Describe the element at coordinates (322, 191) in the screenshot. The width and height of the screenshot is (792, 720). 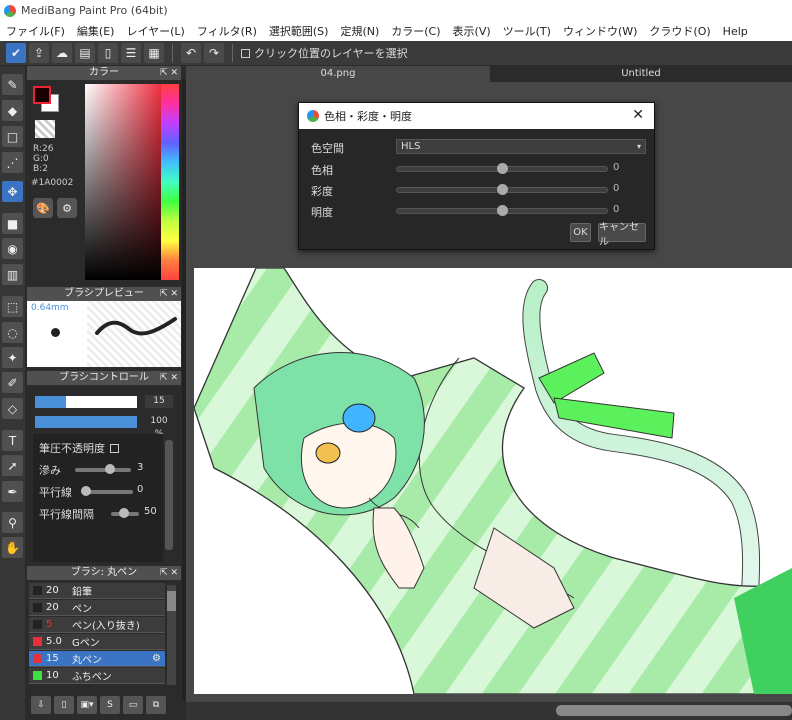
I see `saturation-label: 彩度` at that location.